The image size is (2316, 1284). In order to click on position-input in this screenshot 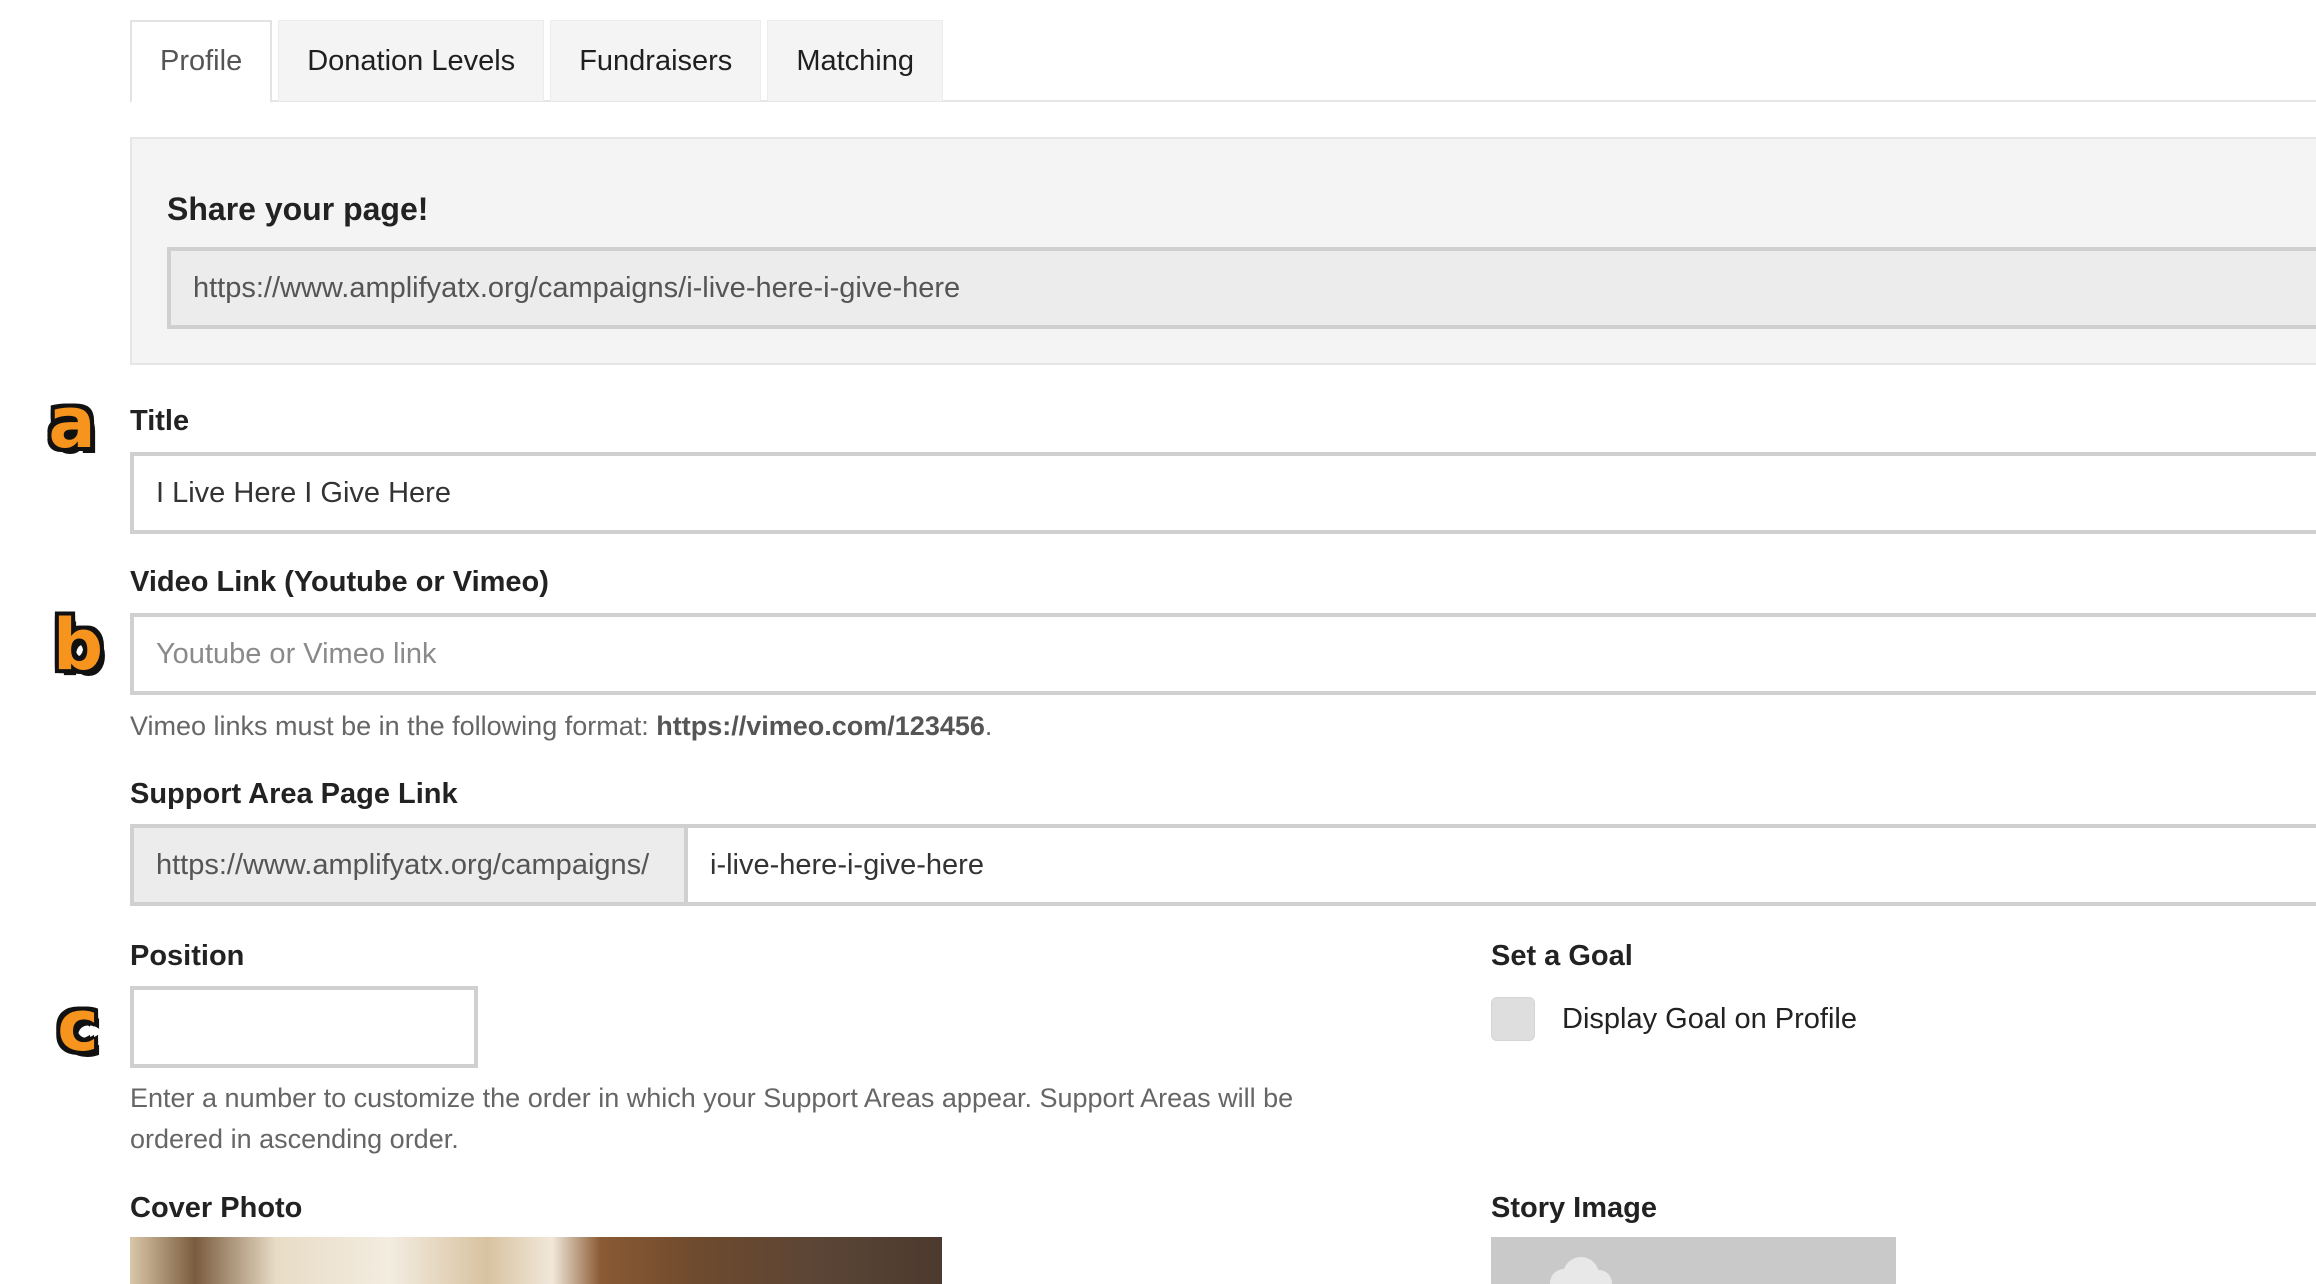, I will do `click(304, 1027)`.